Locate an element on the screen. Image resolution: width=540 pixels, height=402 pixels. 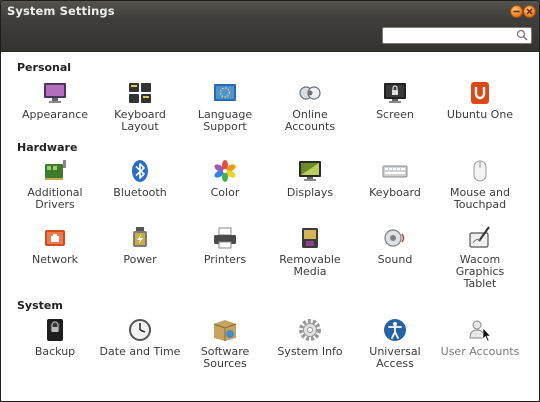
item-power: Power is located at coordinates (140, 245).